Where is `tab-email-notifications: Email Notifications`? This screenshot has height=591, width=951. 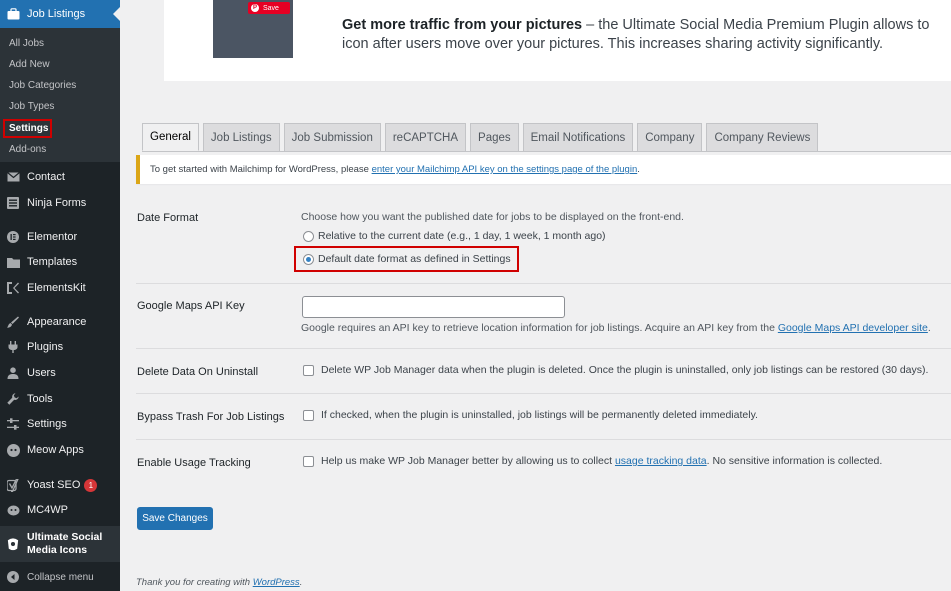 tab-email-notifications: Email Notifications is located at coordinates (578, 137).